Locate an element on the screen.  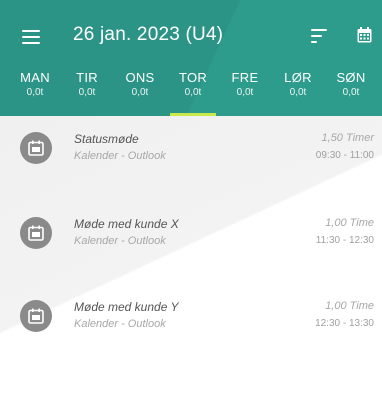
day-tab-tir: TIR 0,0t is located at coordinates (87, 93).